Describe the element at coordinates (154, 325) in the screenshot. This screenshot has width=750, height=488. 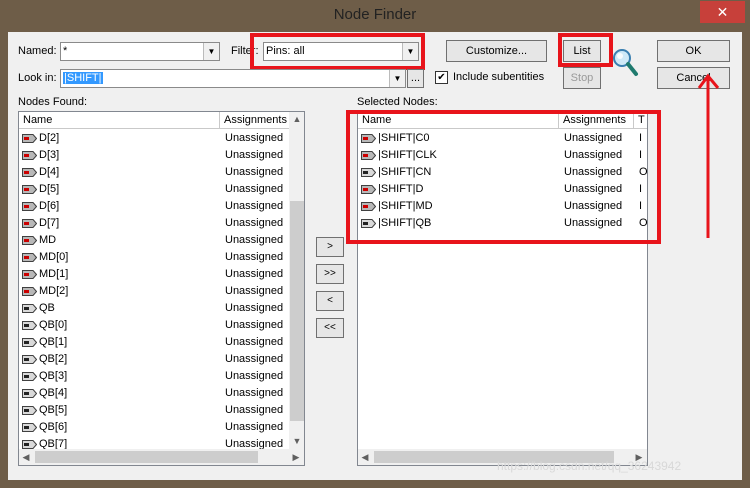
I see `list-item: QB[0] Unassigned` at that location.